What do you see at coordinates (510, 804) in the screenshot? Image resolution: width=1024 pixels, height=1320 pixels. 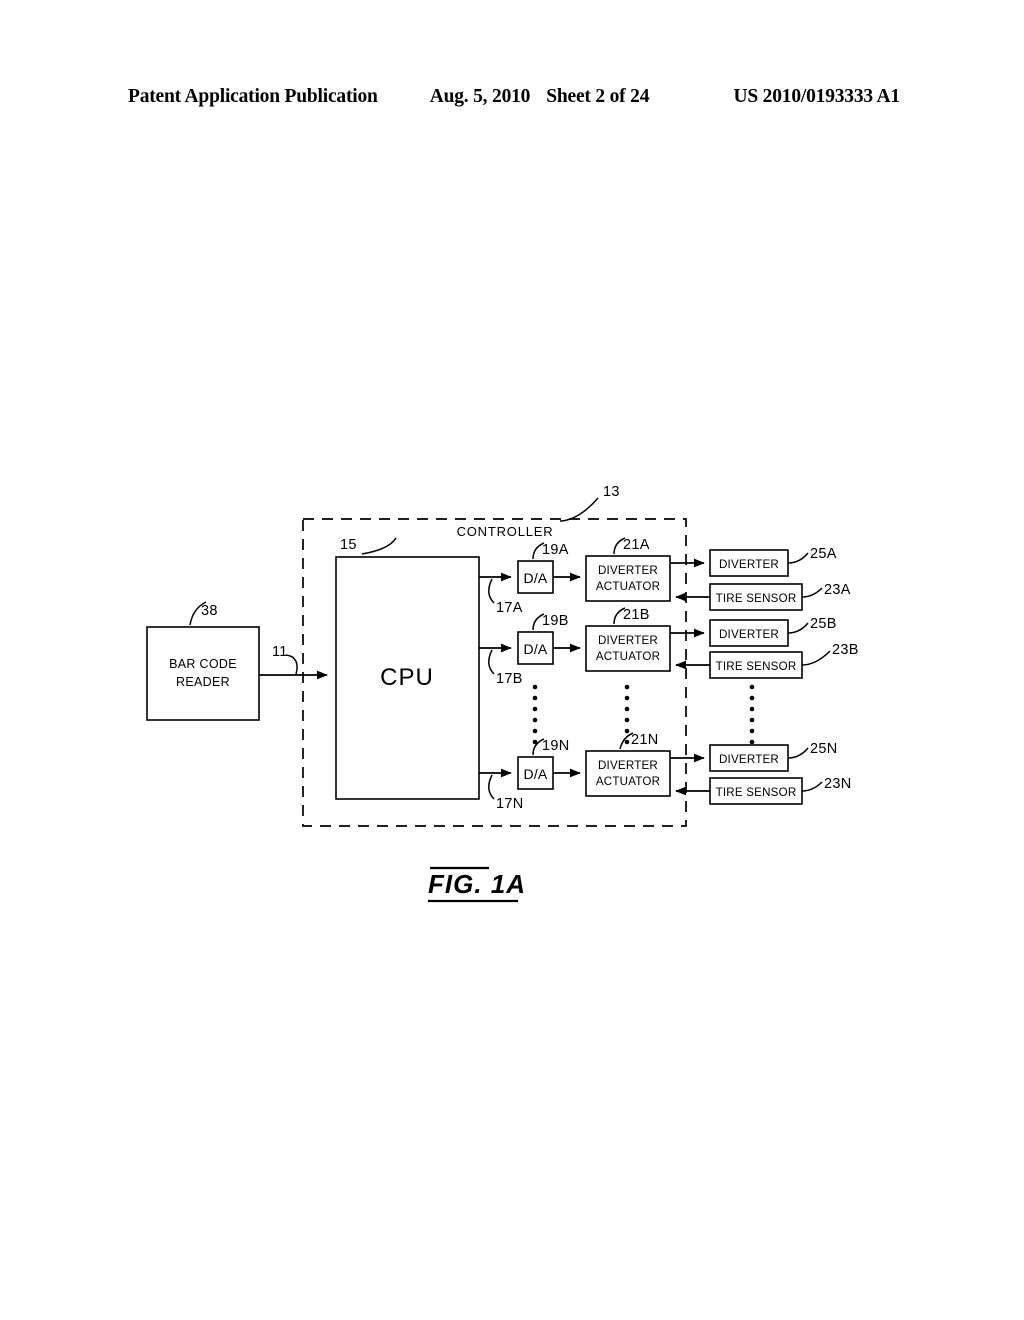 I see `line-ref-n: 17N` at bounding box center [510, 804].